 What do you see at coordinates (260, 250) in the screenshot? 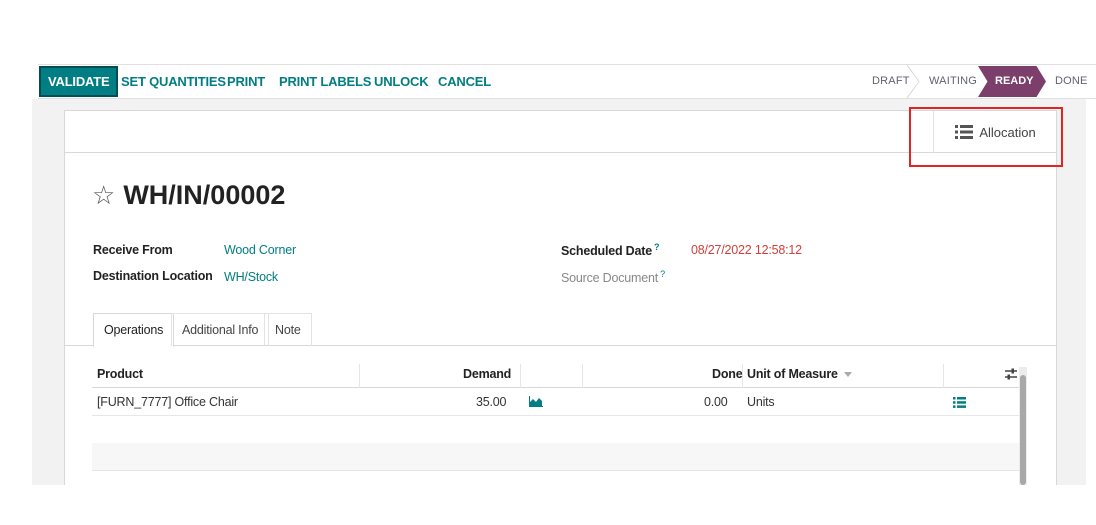
I see `receive-from-value: Wood Corner` at bounding box center [260, 250].